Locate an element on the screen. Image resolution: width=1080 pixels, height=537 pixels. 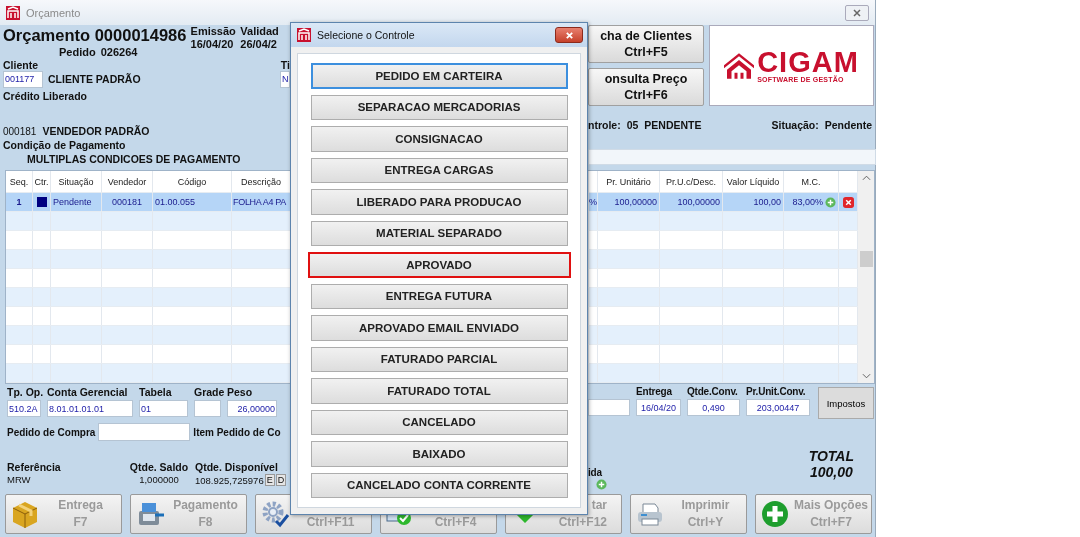
column-header: Pr.U.c/Desc. is located at coordinates (691, 181).